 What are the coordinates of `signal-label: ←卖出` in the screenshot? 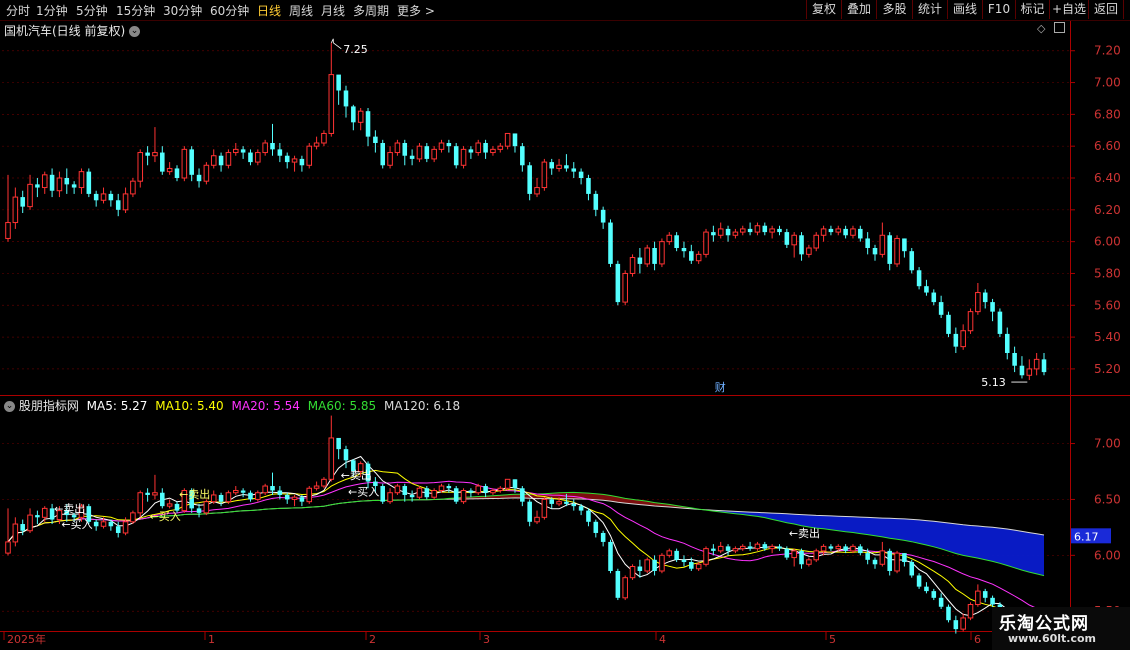 It's located at (69, 508).